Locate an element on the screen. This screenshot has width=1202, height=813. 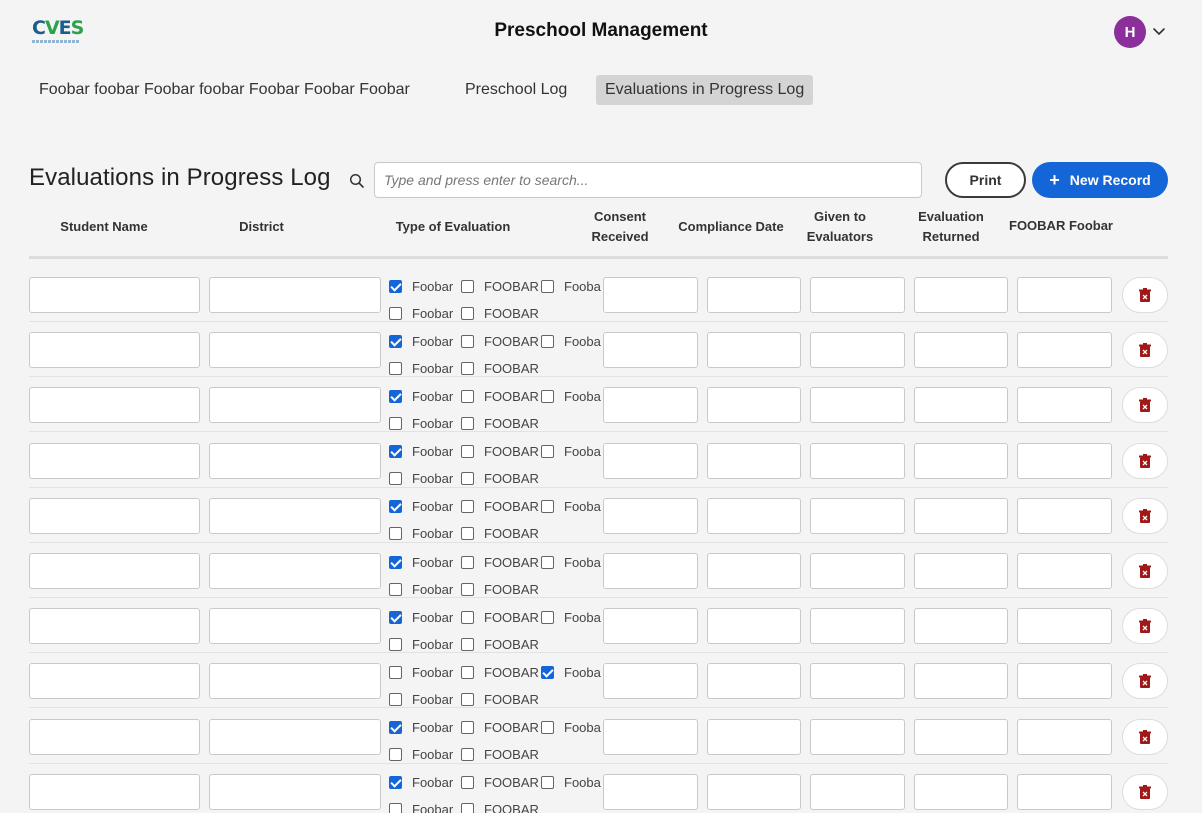
avatar: H is located at coordinates (1130, 32).